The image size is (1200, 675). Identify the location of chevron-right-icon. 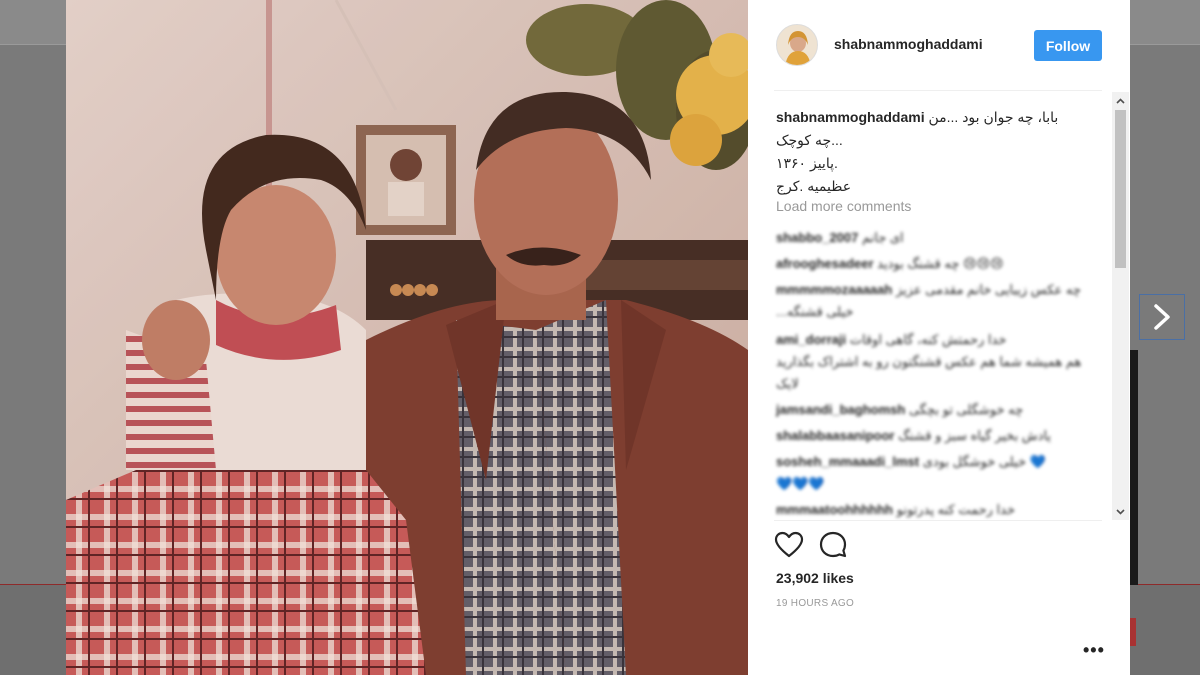
(1162, 317).